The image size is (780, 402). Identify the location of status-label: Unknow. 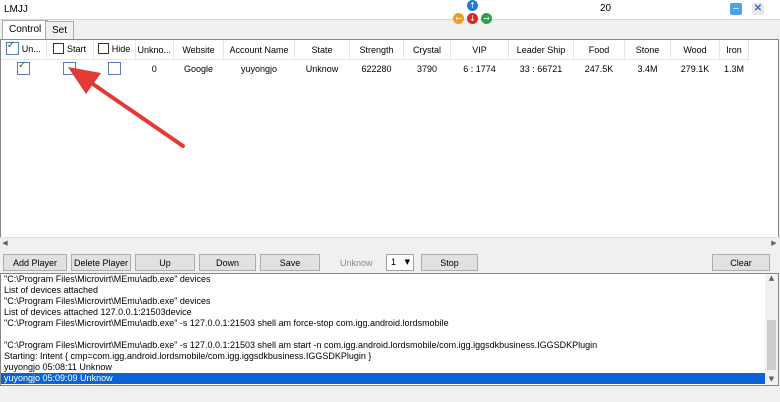
(356, 263).